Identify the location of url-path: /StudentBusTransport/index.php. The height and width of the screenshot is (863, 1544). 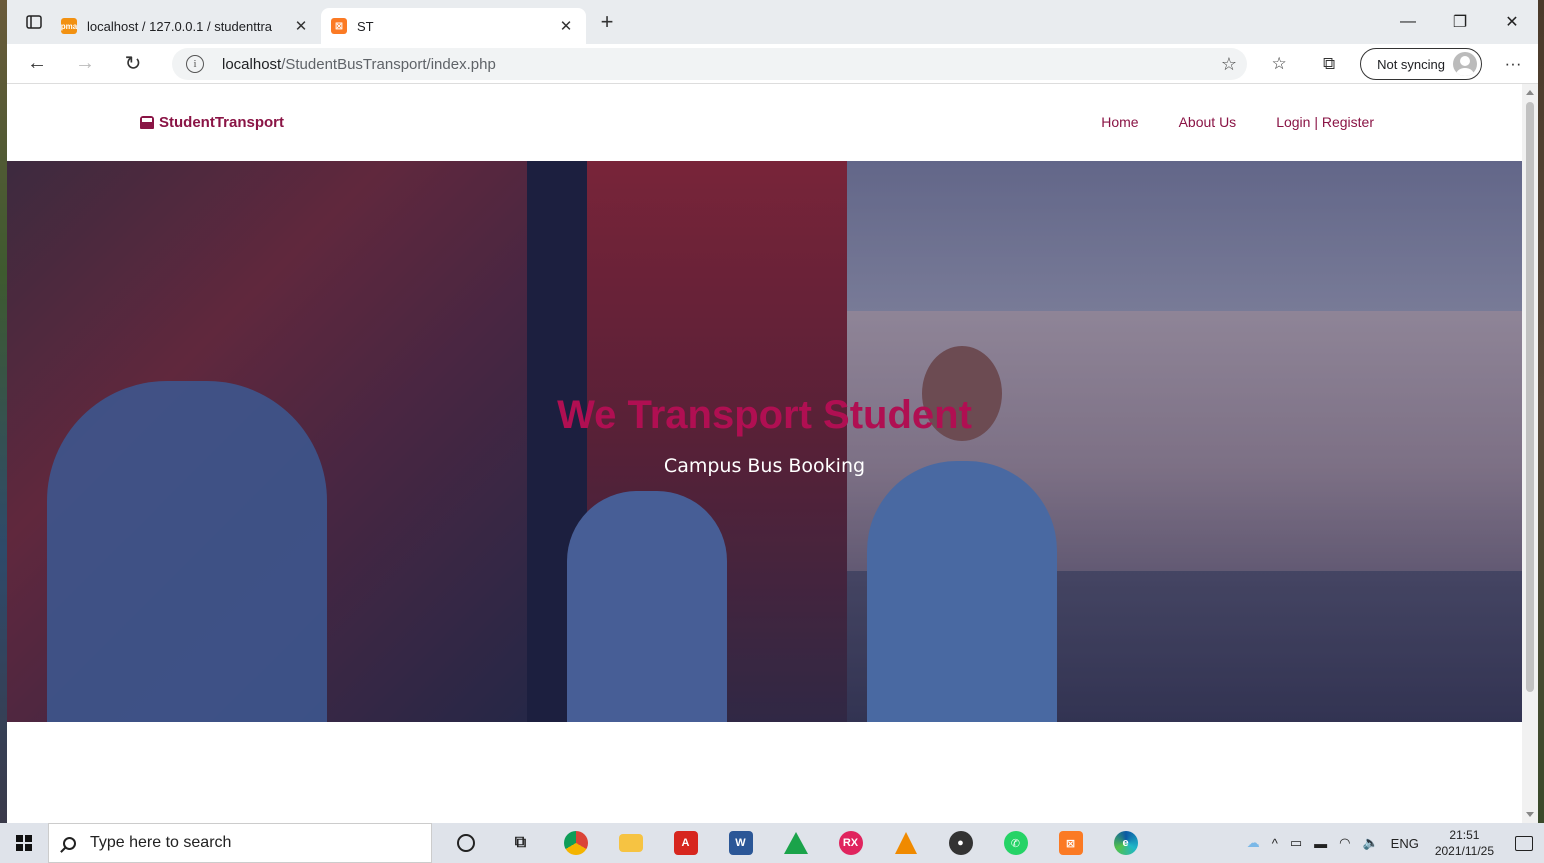
(388, 64).